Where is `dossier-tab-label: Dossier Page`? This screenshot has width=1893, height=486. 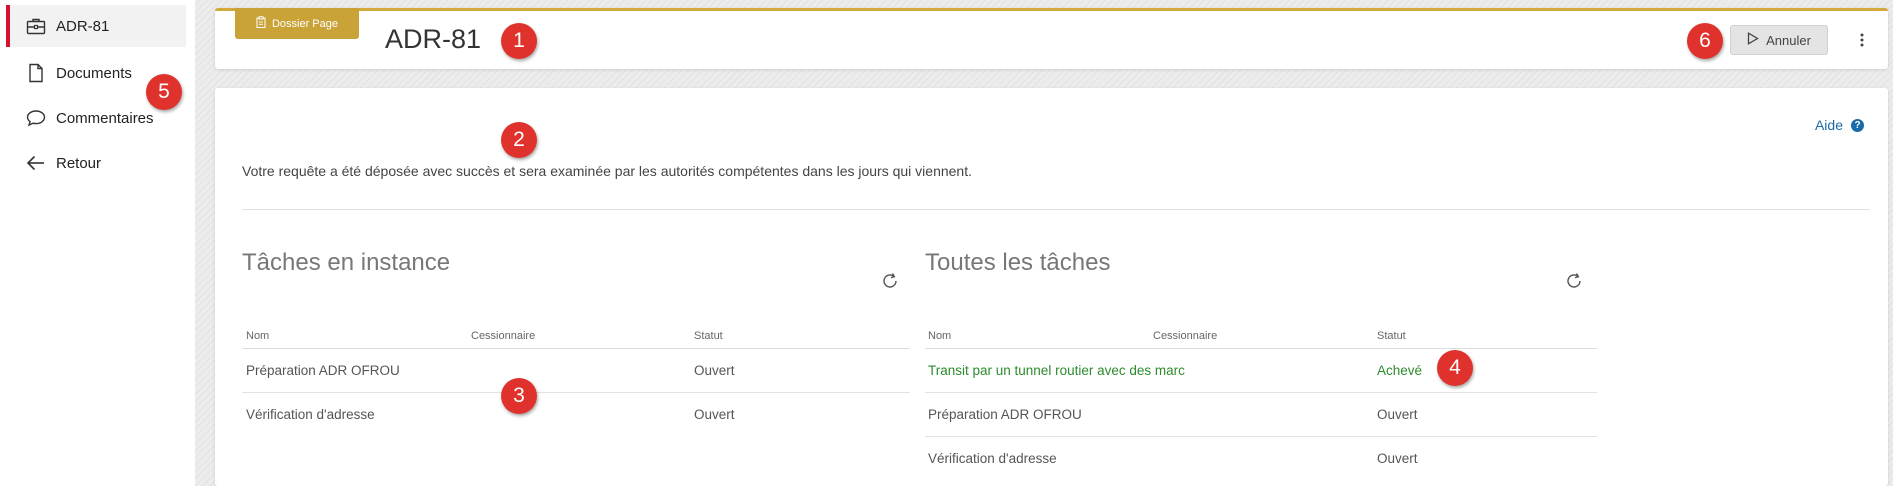
dossier-tab-label: Dossier Page is located at coordinates (305, 23).